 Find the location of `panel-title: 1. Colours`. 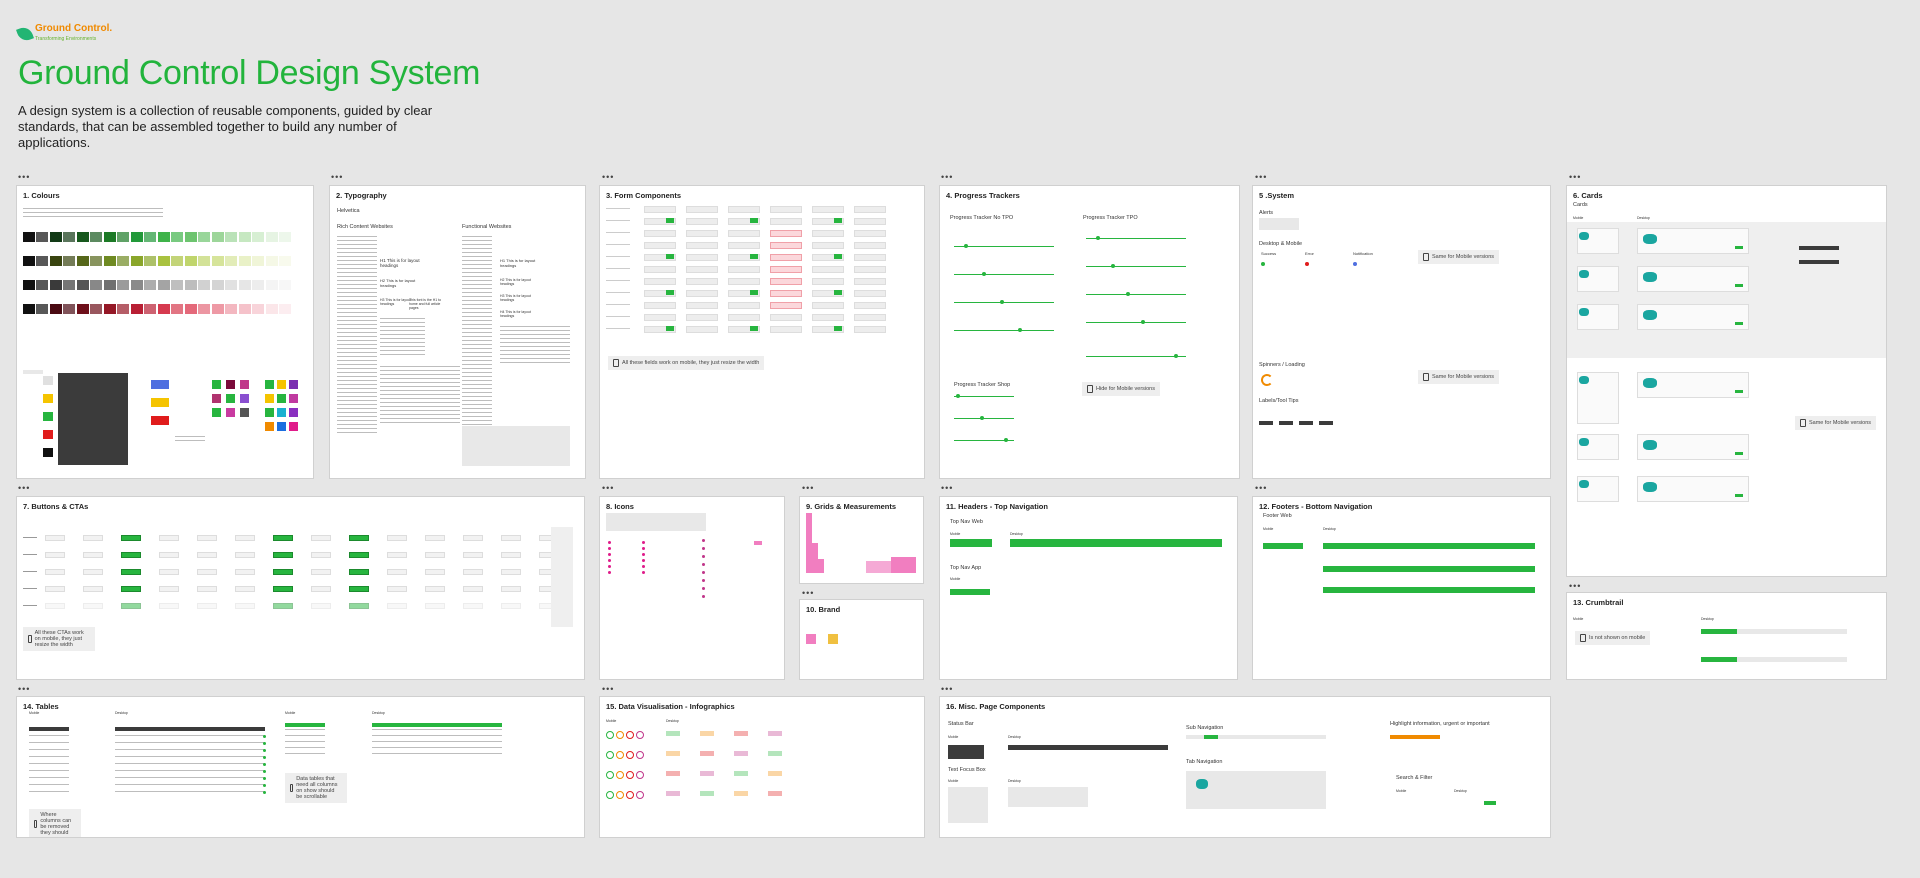

panel-title: 1. Colours is located at coordinates (41, 195).